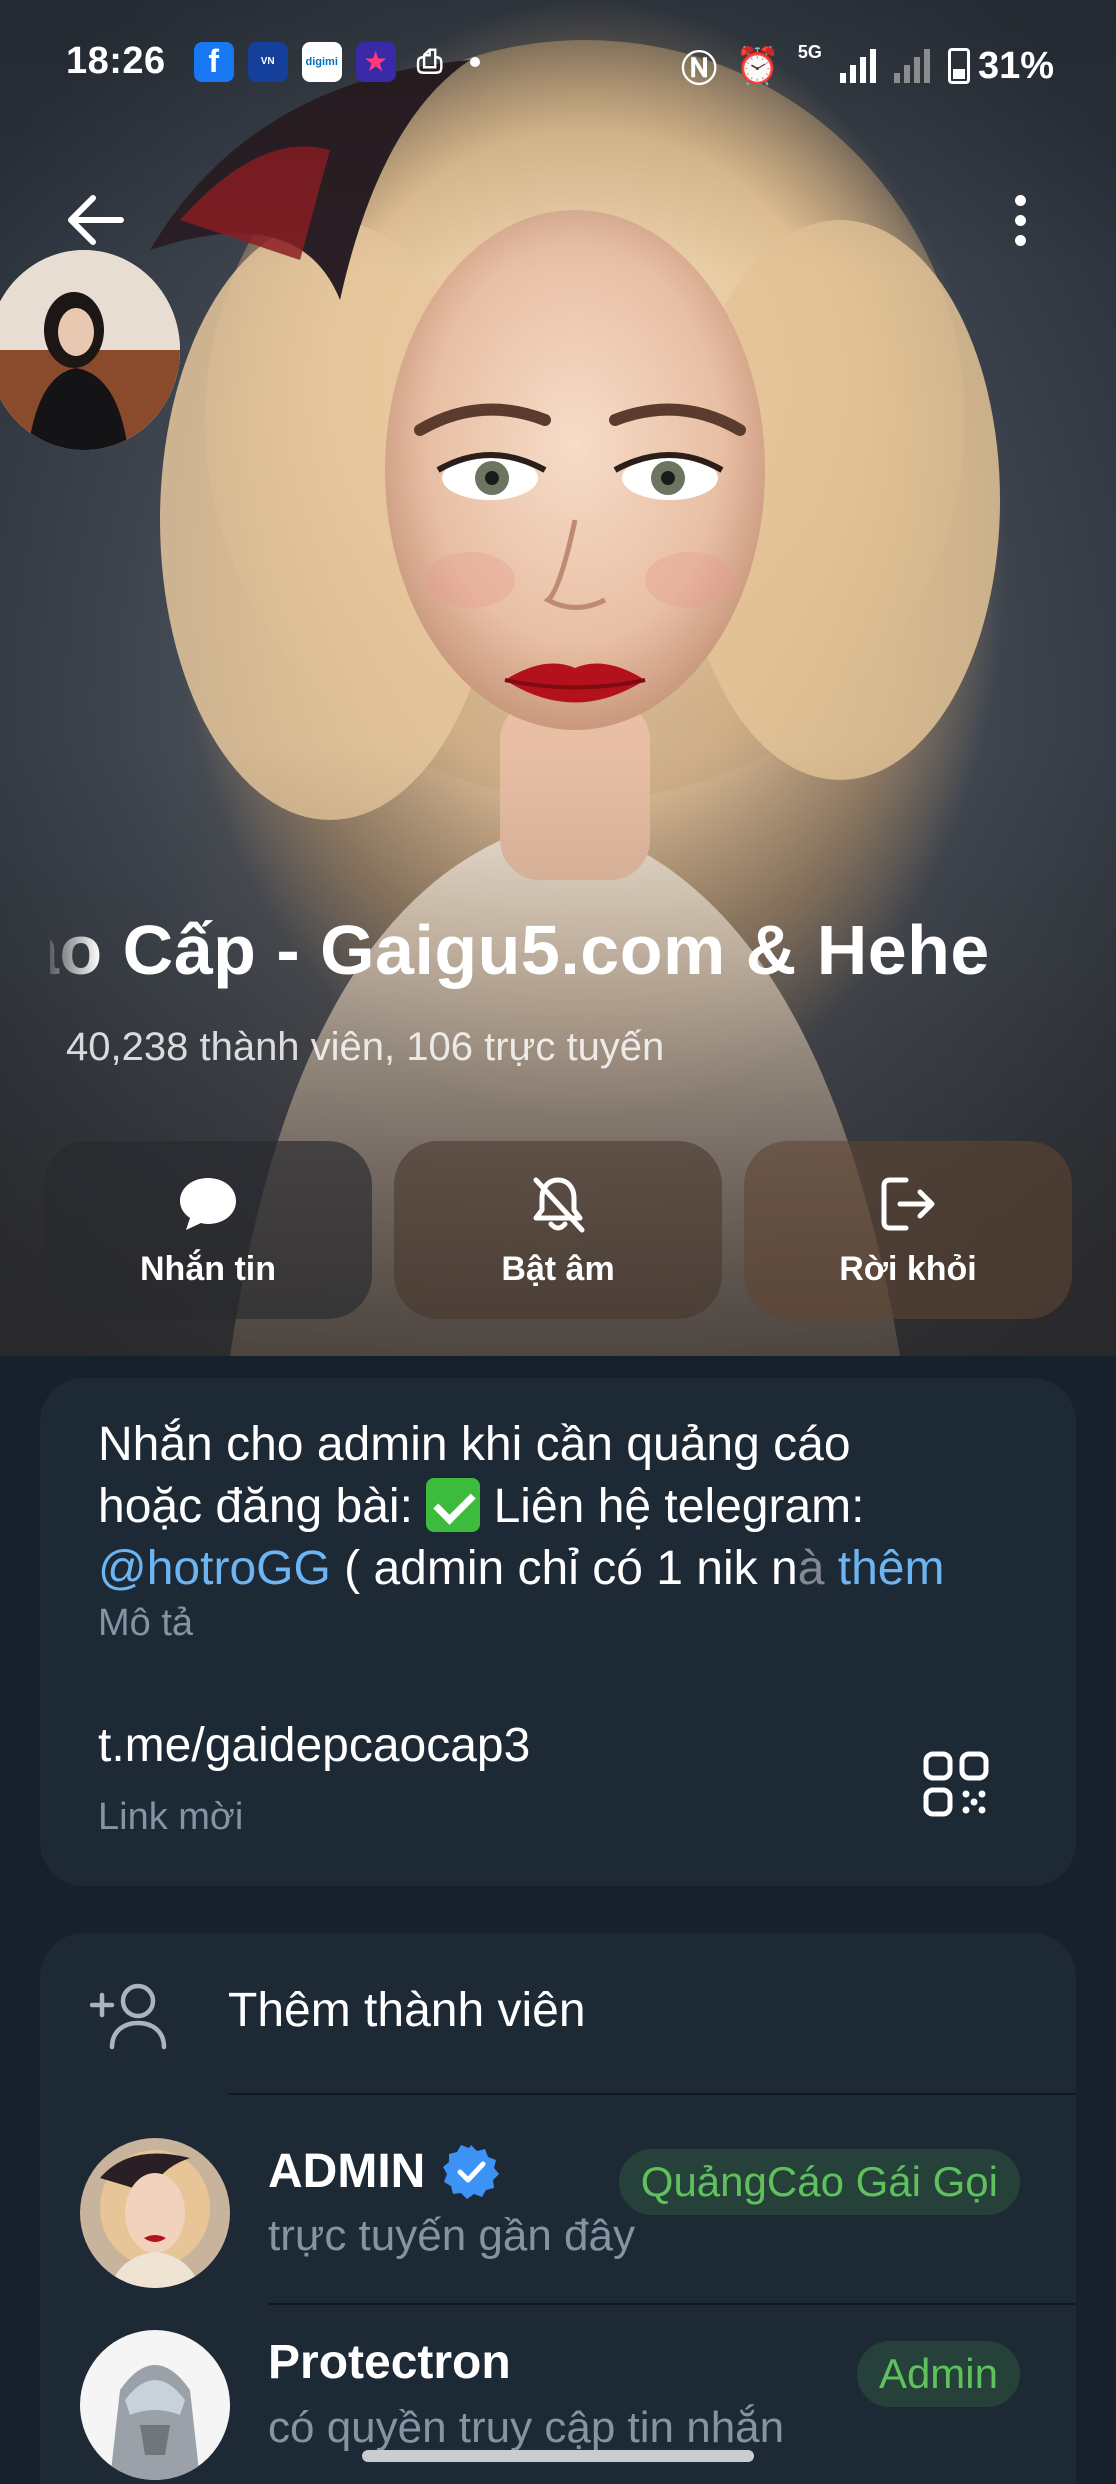  Describe the element at coordinates (908, 1203) in the screenshot. I see `leave-icon` at that location.